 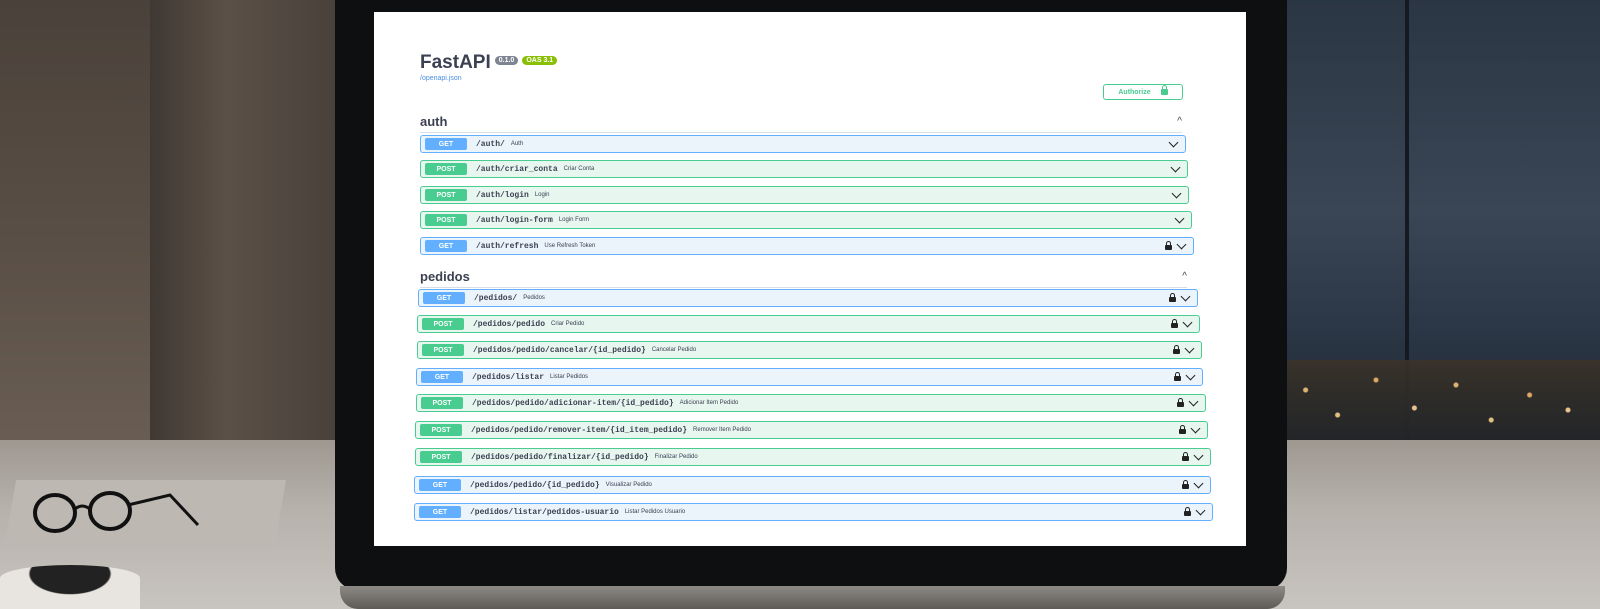 What do you see at coordinates (569, 377) in the screenshot?
I see `operation-summary: Listar Pedidos` at bounding box center [569, 377].